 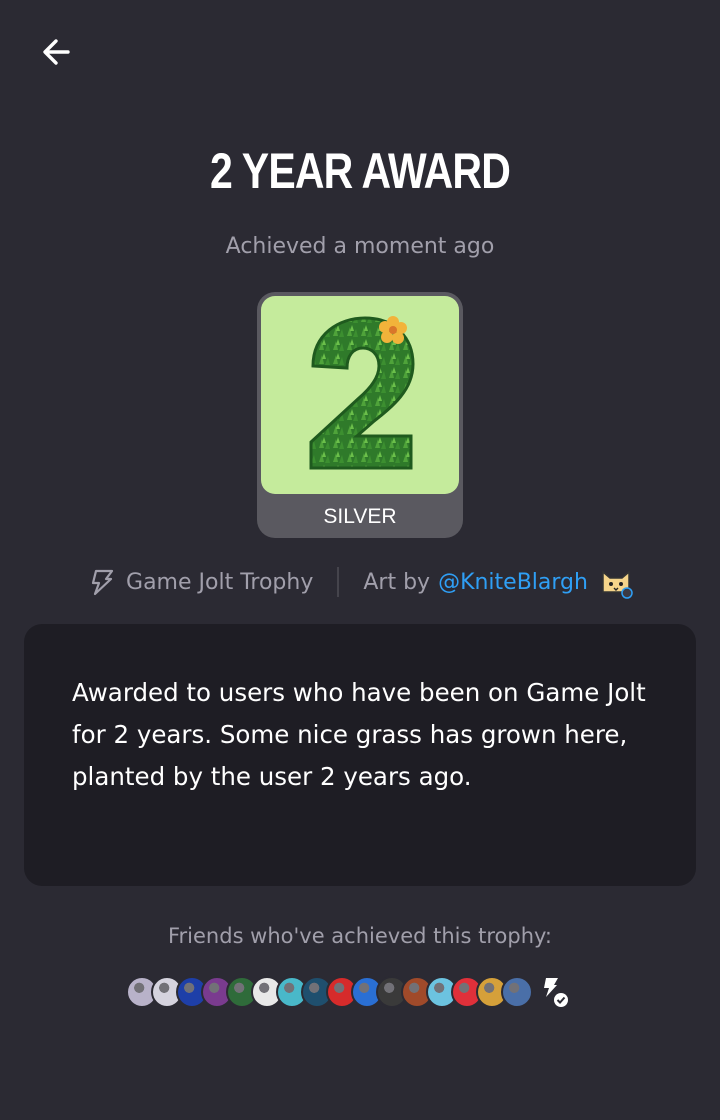 I want to click on back-button, so click(x=56, y=52).